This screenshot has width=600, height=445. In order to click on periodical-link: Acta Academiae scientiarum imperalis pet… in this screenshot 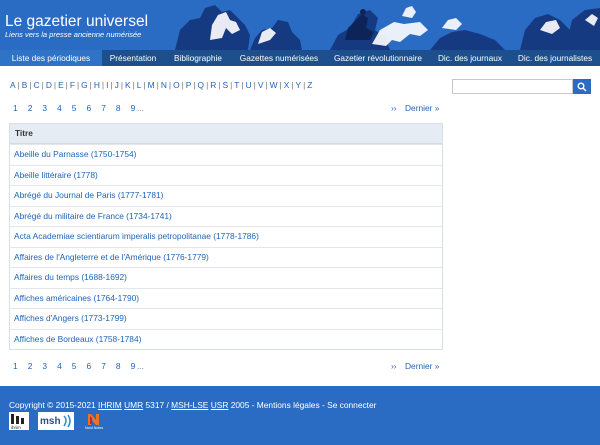, I will do `click(136, 236)`.